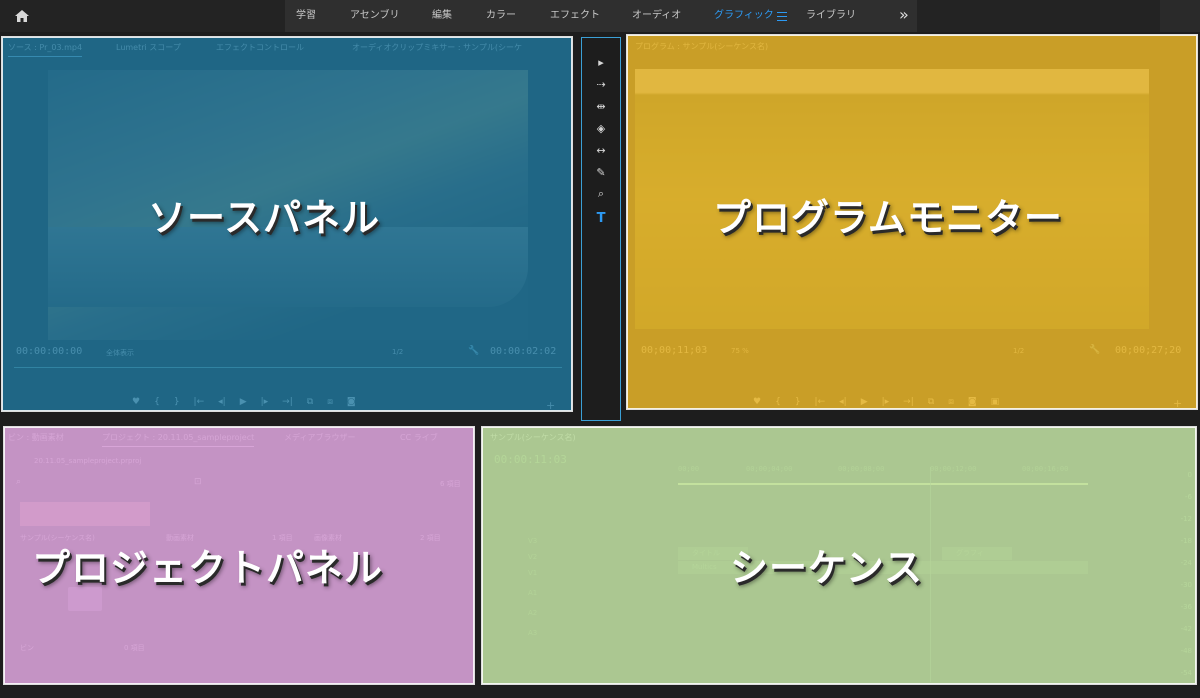 This screenshot has height=698, width=1200. I want to click on sequence-timecode: 00:00:11:03, so click(530, 459).